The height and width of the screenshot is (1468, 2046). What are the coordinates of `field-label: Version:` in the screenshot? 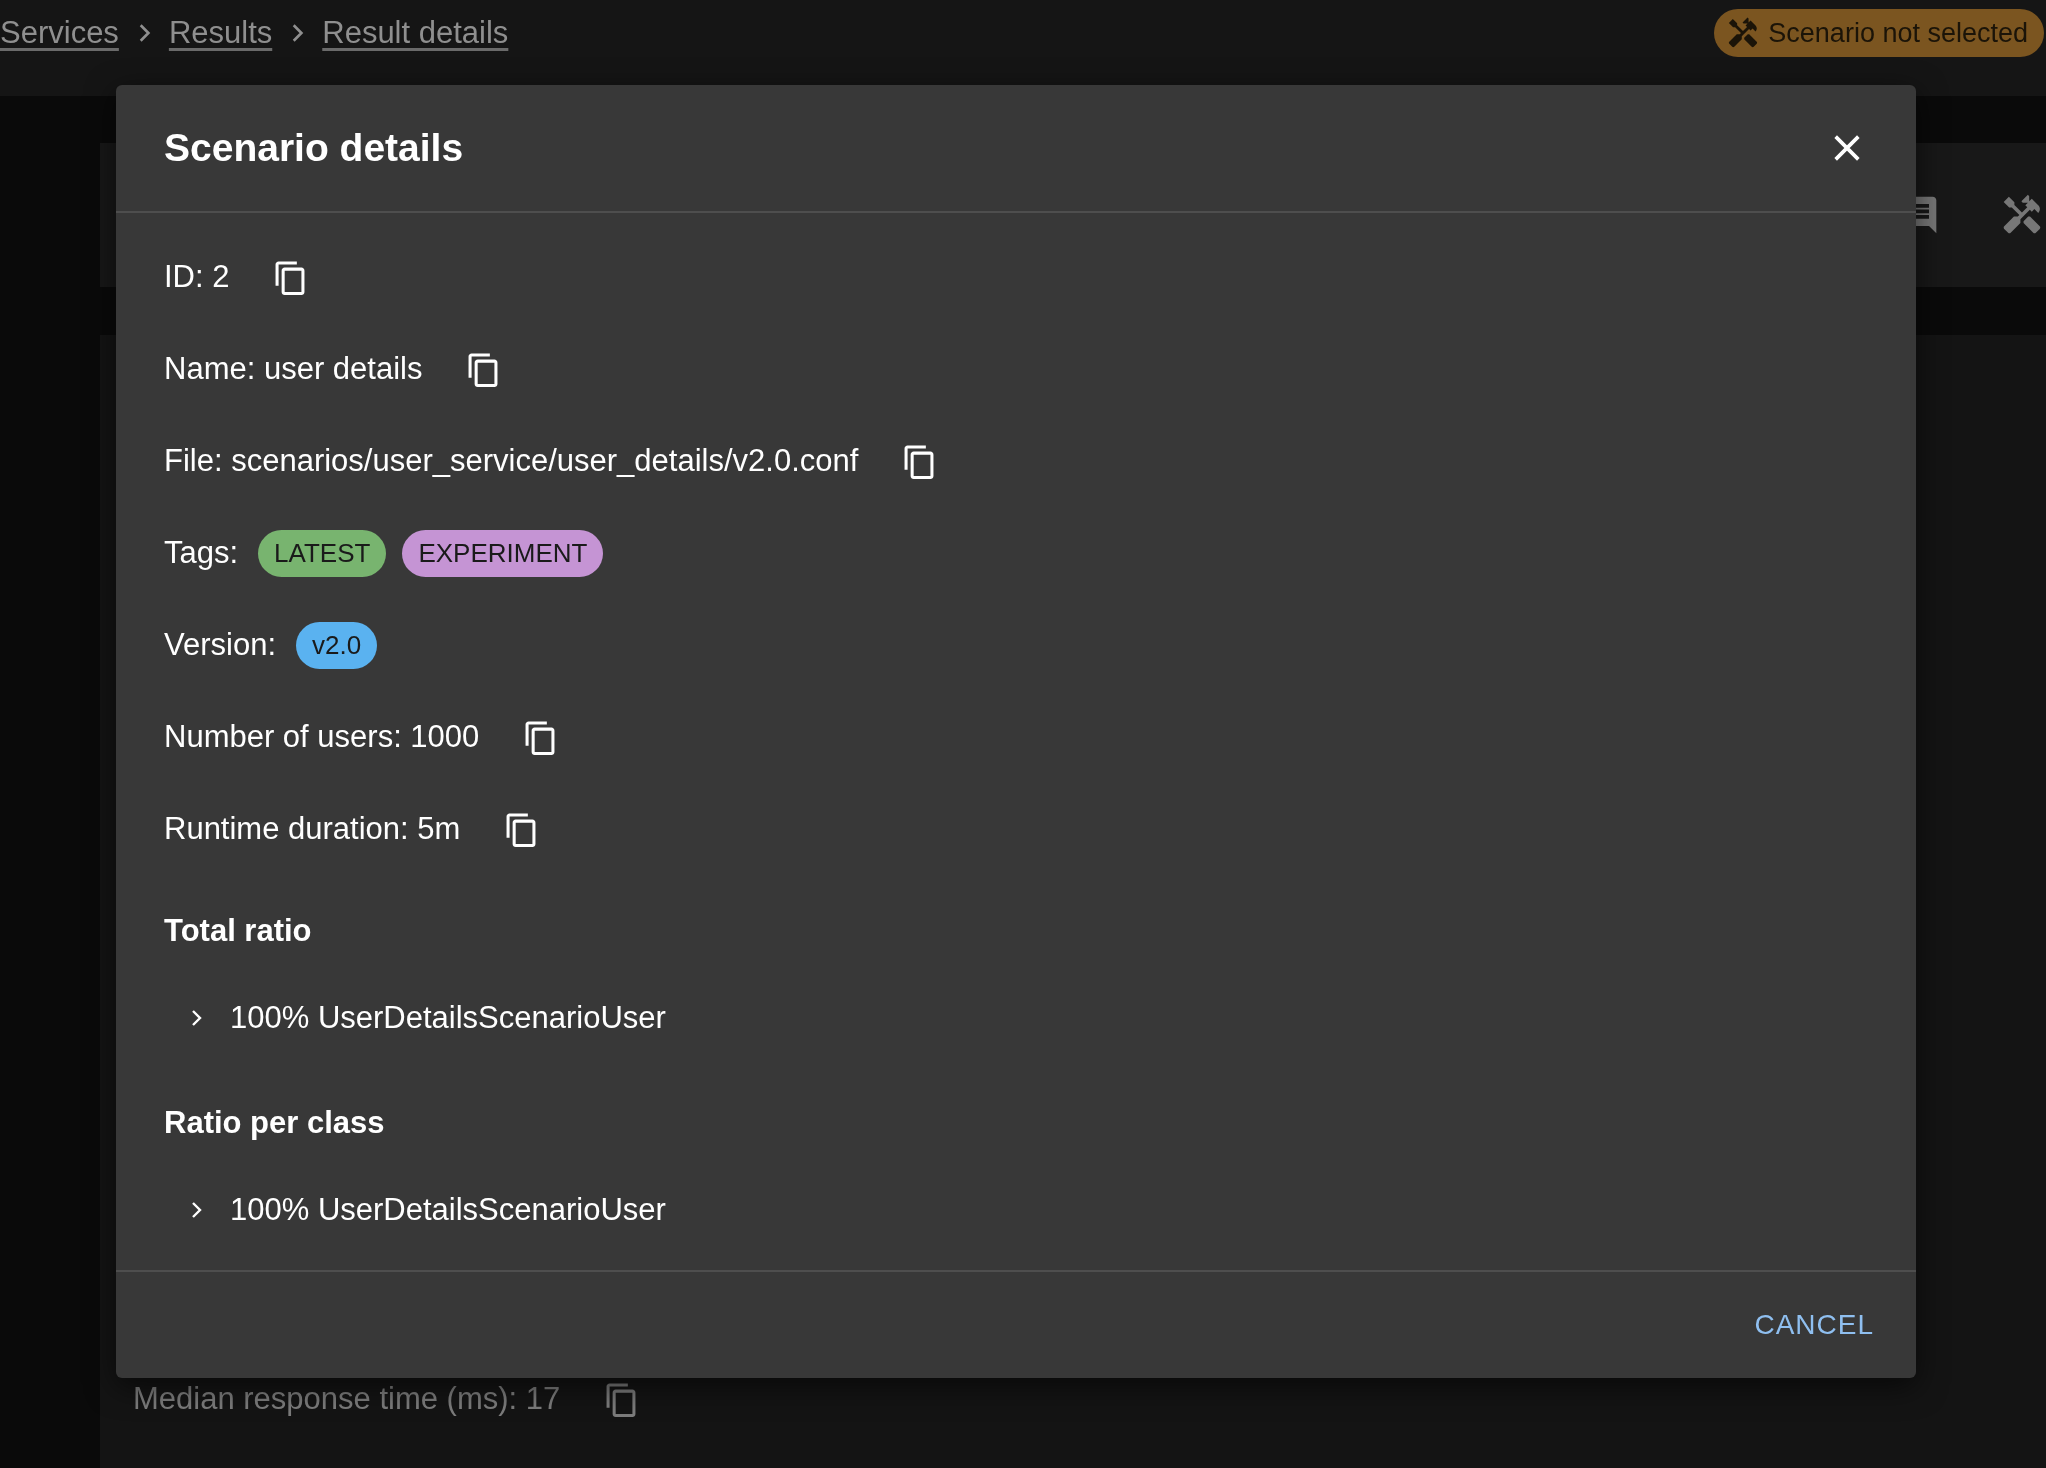 It's located at (220, 645).